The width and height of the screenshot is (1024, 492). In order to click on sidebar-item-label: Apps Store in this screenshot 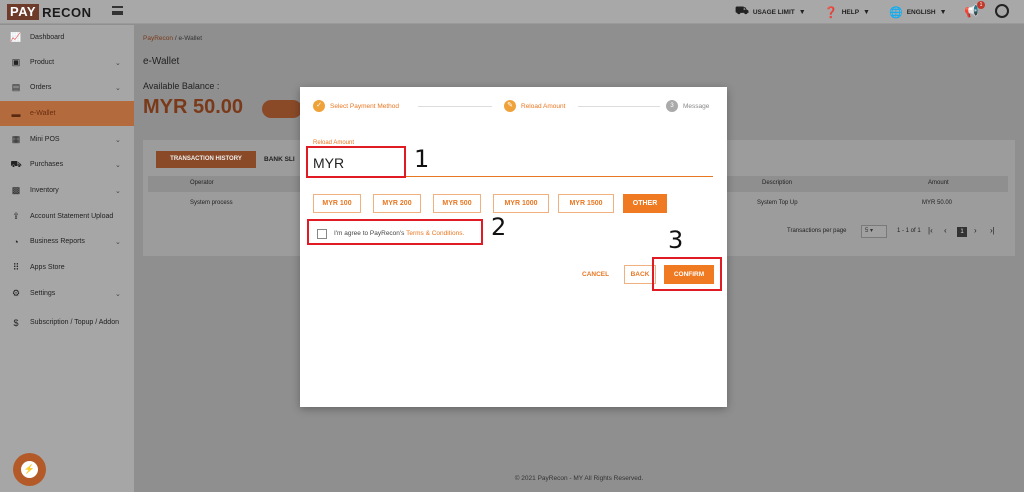, I will do `click(47, 267)`.